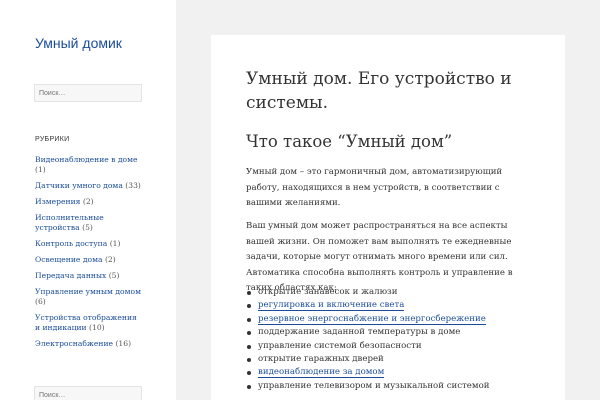 Image resolution: width=600 pixels, height=400 pixels. Describe the element at coordinates (340, 345) in the screenshot. I see `list-item-text: управление системой безопасности` at that location.